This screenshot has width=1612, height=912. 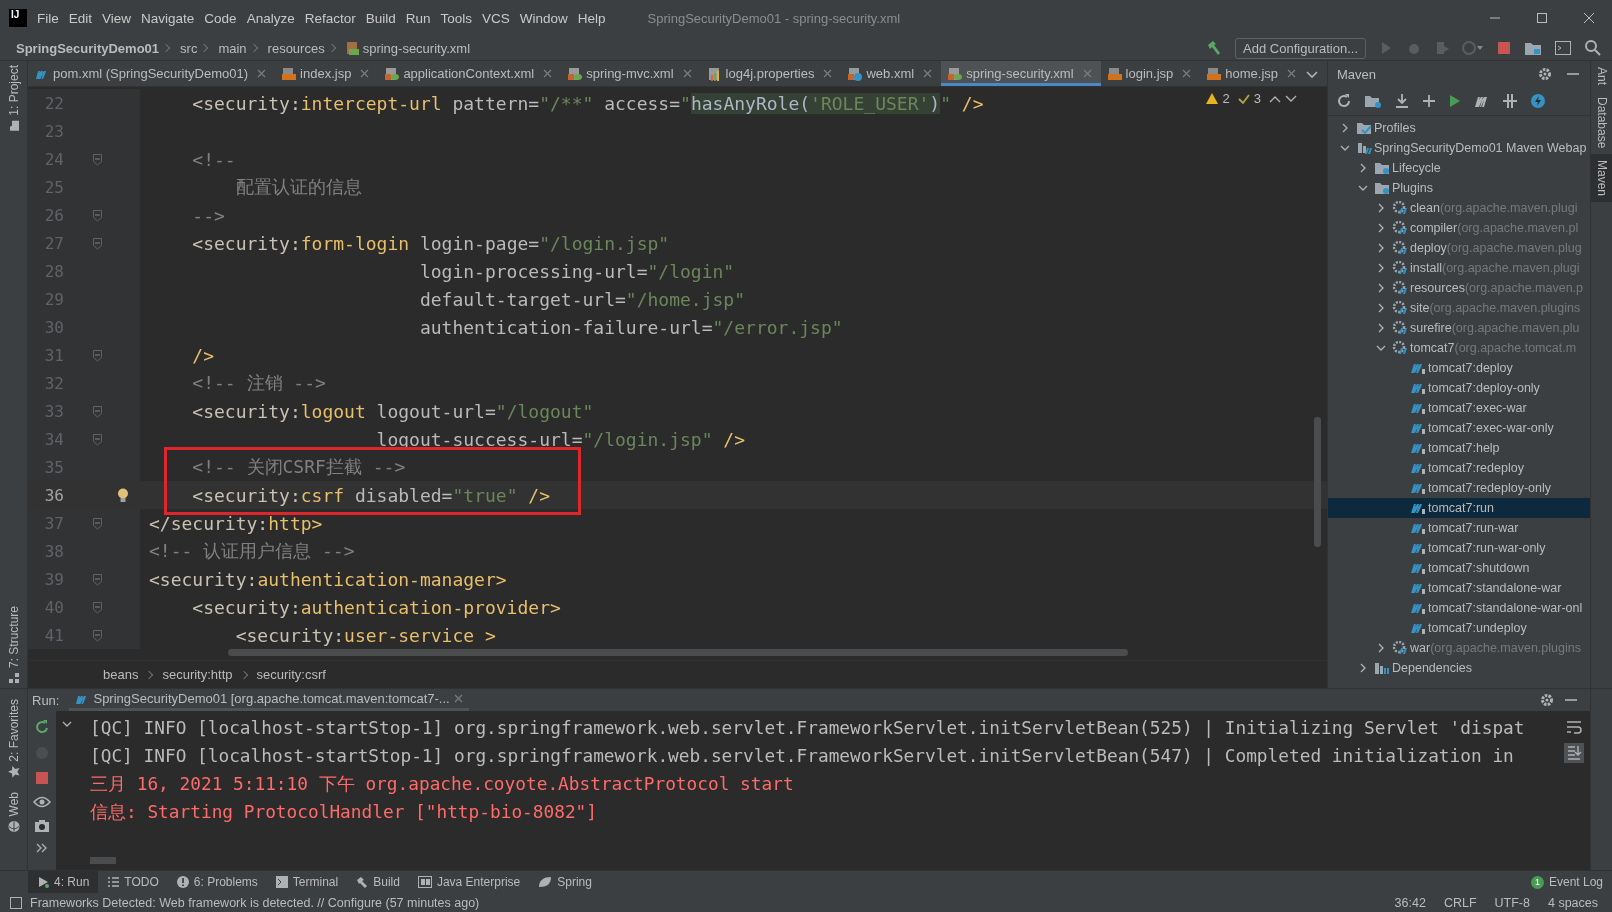 What do you see at coordinates (42, 802) in the screenshot?
I see `eye-icon` at bounding box center [42, 802].